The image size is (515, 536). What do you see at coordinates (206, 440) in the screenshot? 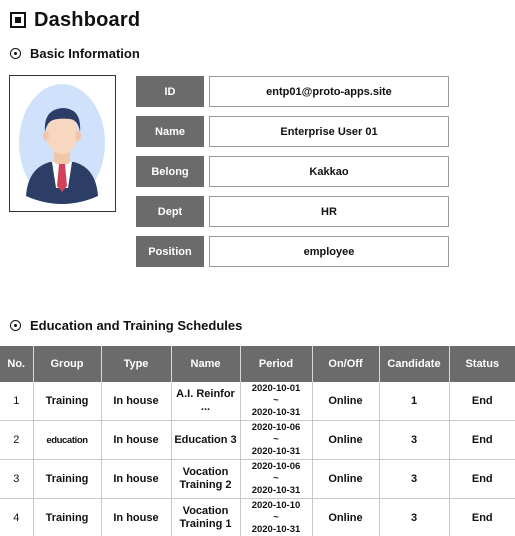
I see `cell-name: Education 3` at bounding box center [206, 440].